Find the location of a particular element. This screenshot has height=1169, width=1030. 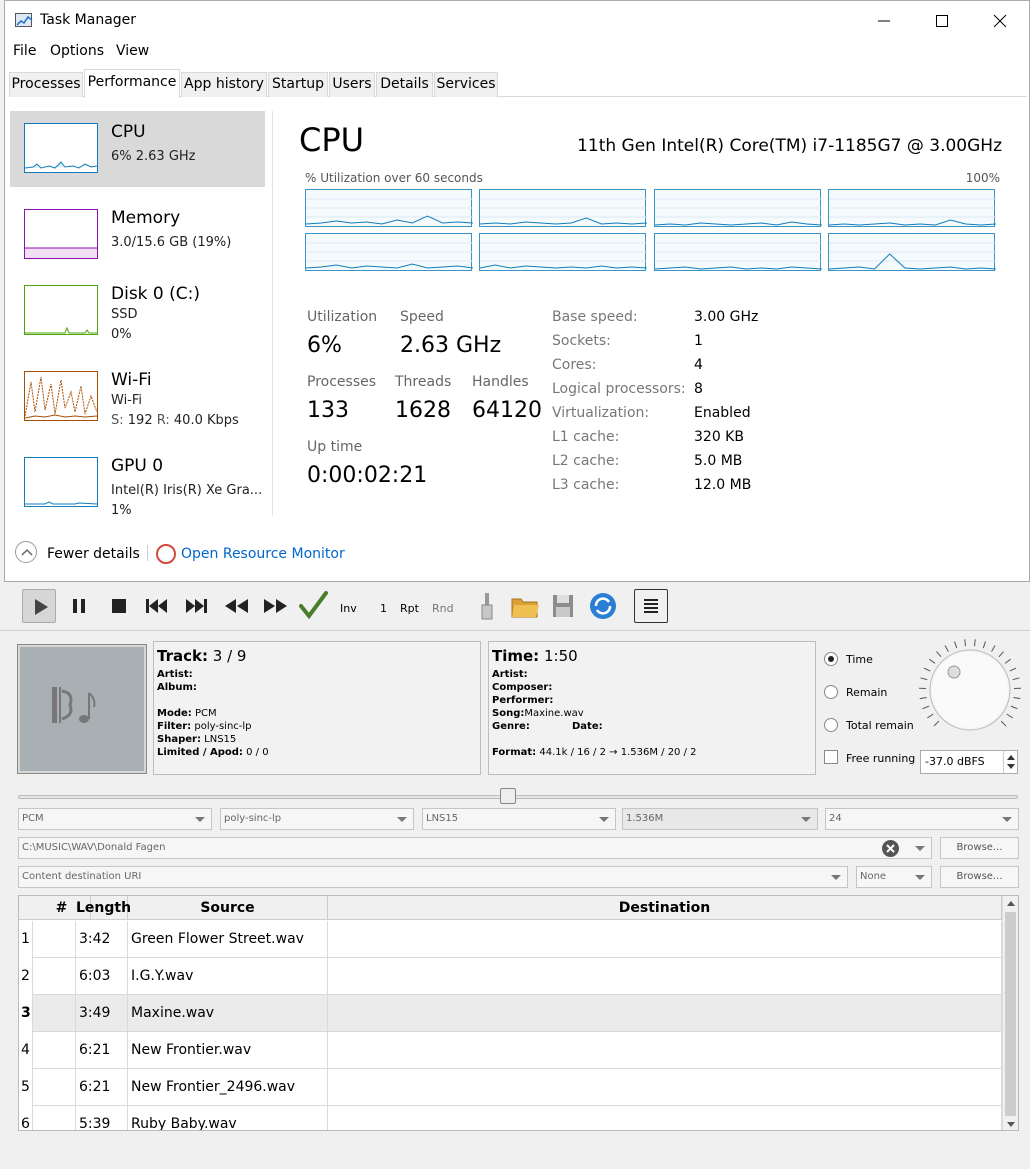

refresh-icon is located at coordinates (603, 606).